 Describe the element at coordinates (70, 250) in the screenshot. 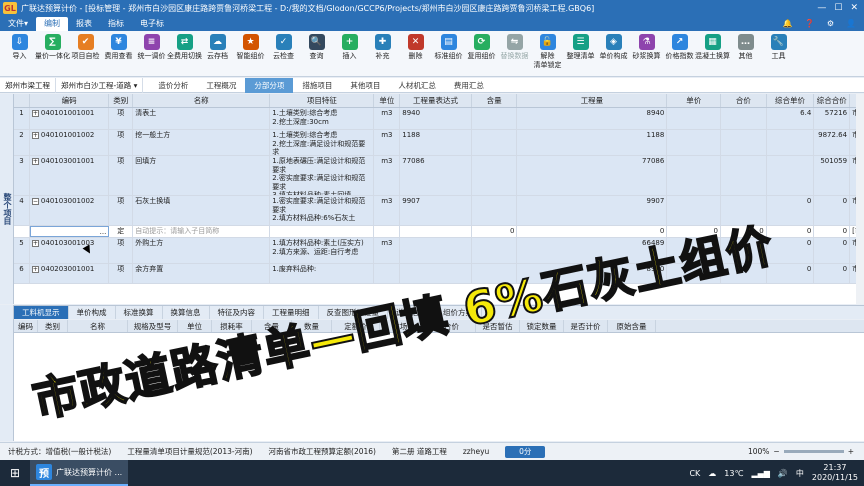

I see `grid-cell-code: +040103001003` at that location.